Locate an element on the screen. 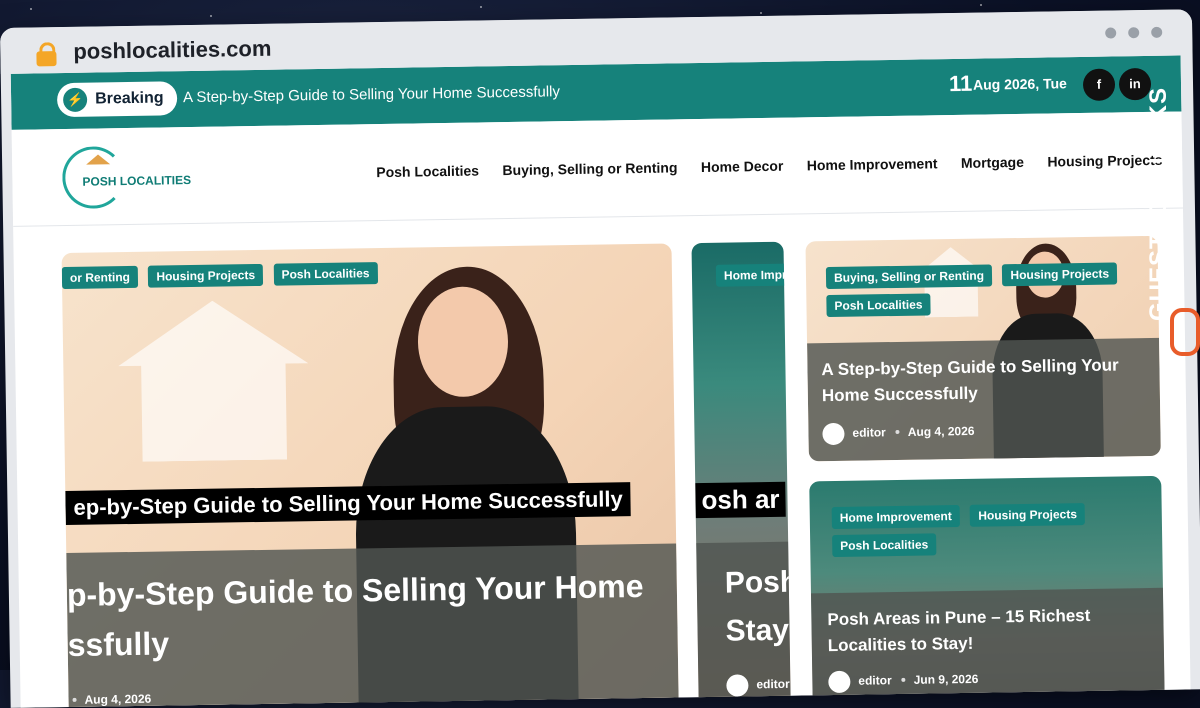 The width and height of the screenshot is (1200, 708). tag-list: Home Impr is located at coordinates (753, 277).